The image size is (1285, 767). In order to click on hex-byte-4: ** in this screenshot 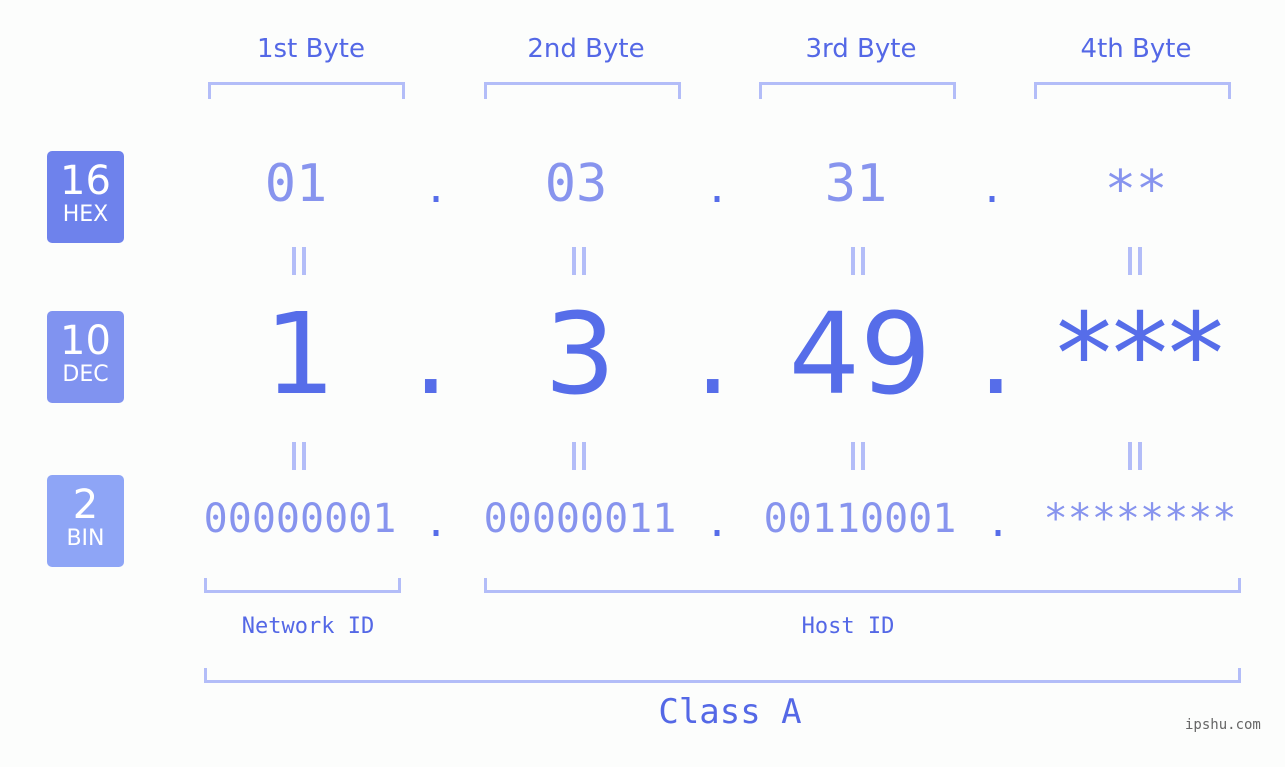, I will do `click(1136, 190)`.